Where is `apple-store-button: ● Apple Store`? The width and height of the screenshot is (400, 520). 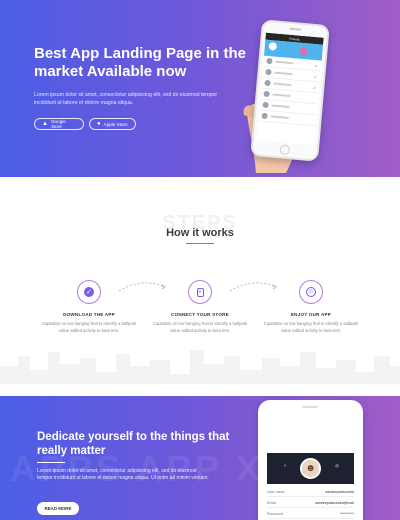
apple-store-button: ● Apple Store is located at coordinates (112, 124).